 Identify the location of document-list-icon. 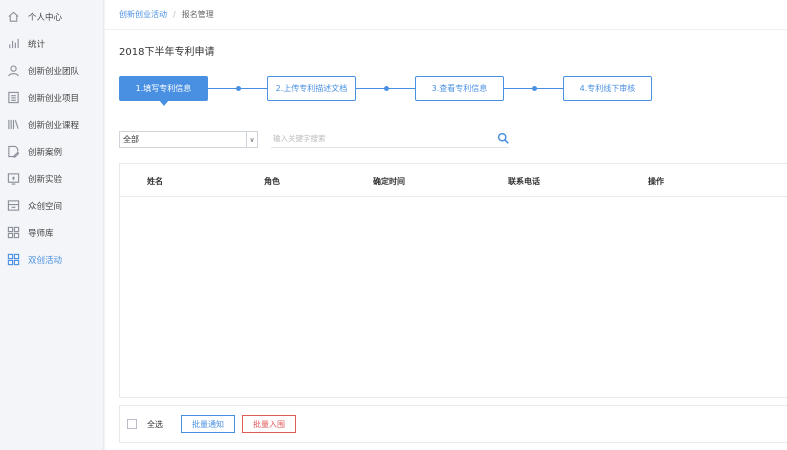
(13, 98).